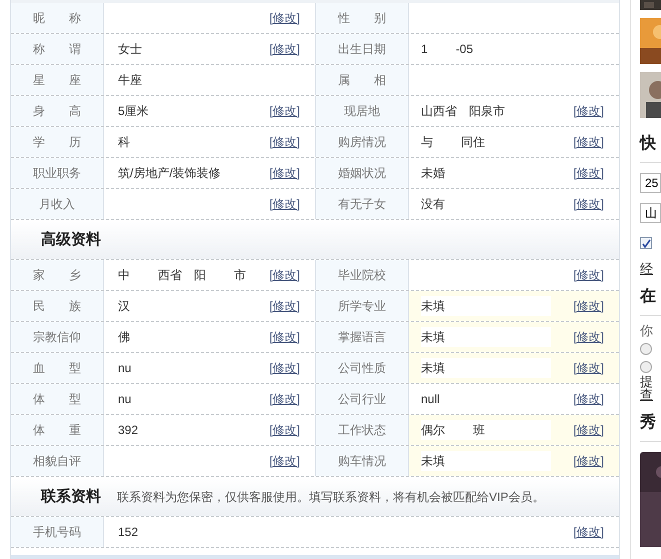 The width and height of the screenshot is (661, 559). What do you see at coordinates (433, 430) in the screenshot?
I see `field-value: 偶尔` at bounding box center [433, 430].